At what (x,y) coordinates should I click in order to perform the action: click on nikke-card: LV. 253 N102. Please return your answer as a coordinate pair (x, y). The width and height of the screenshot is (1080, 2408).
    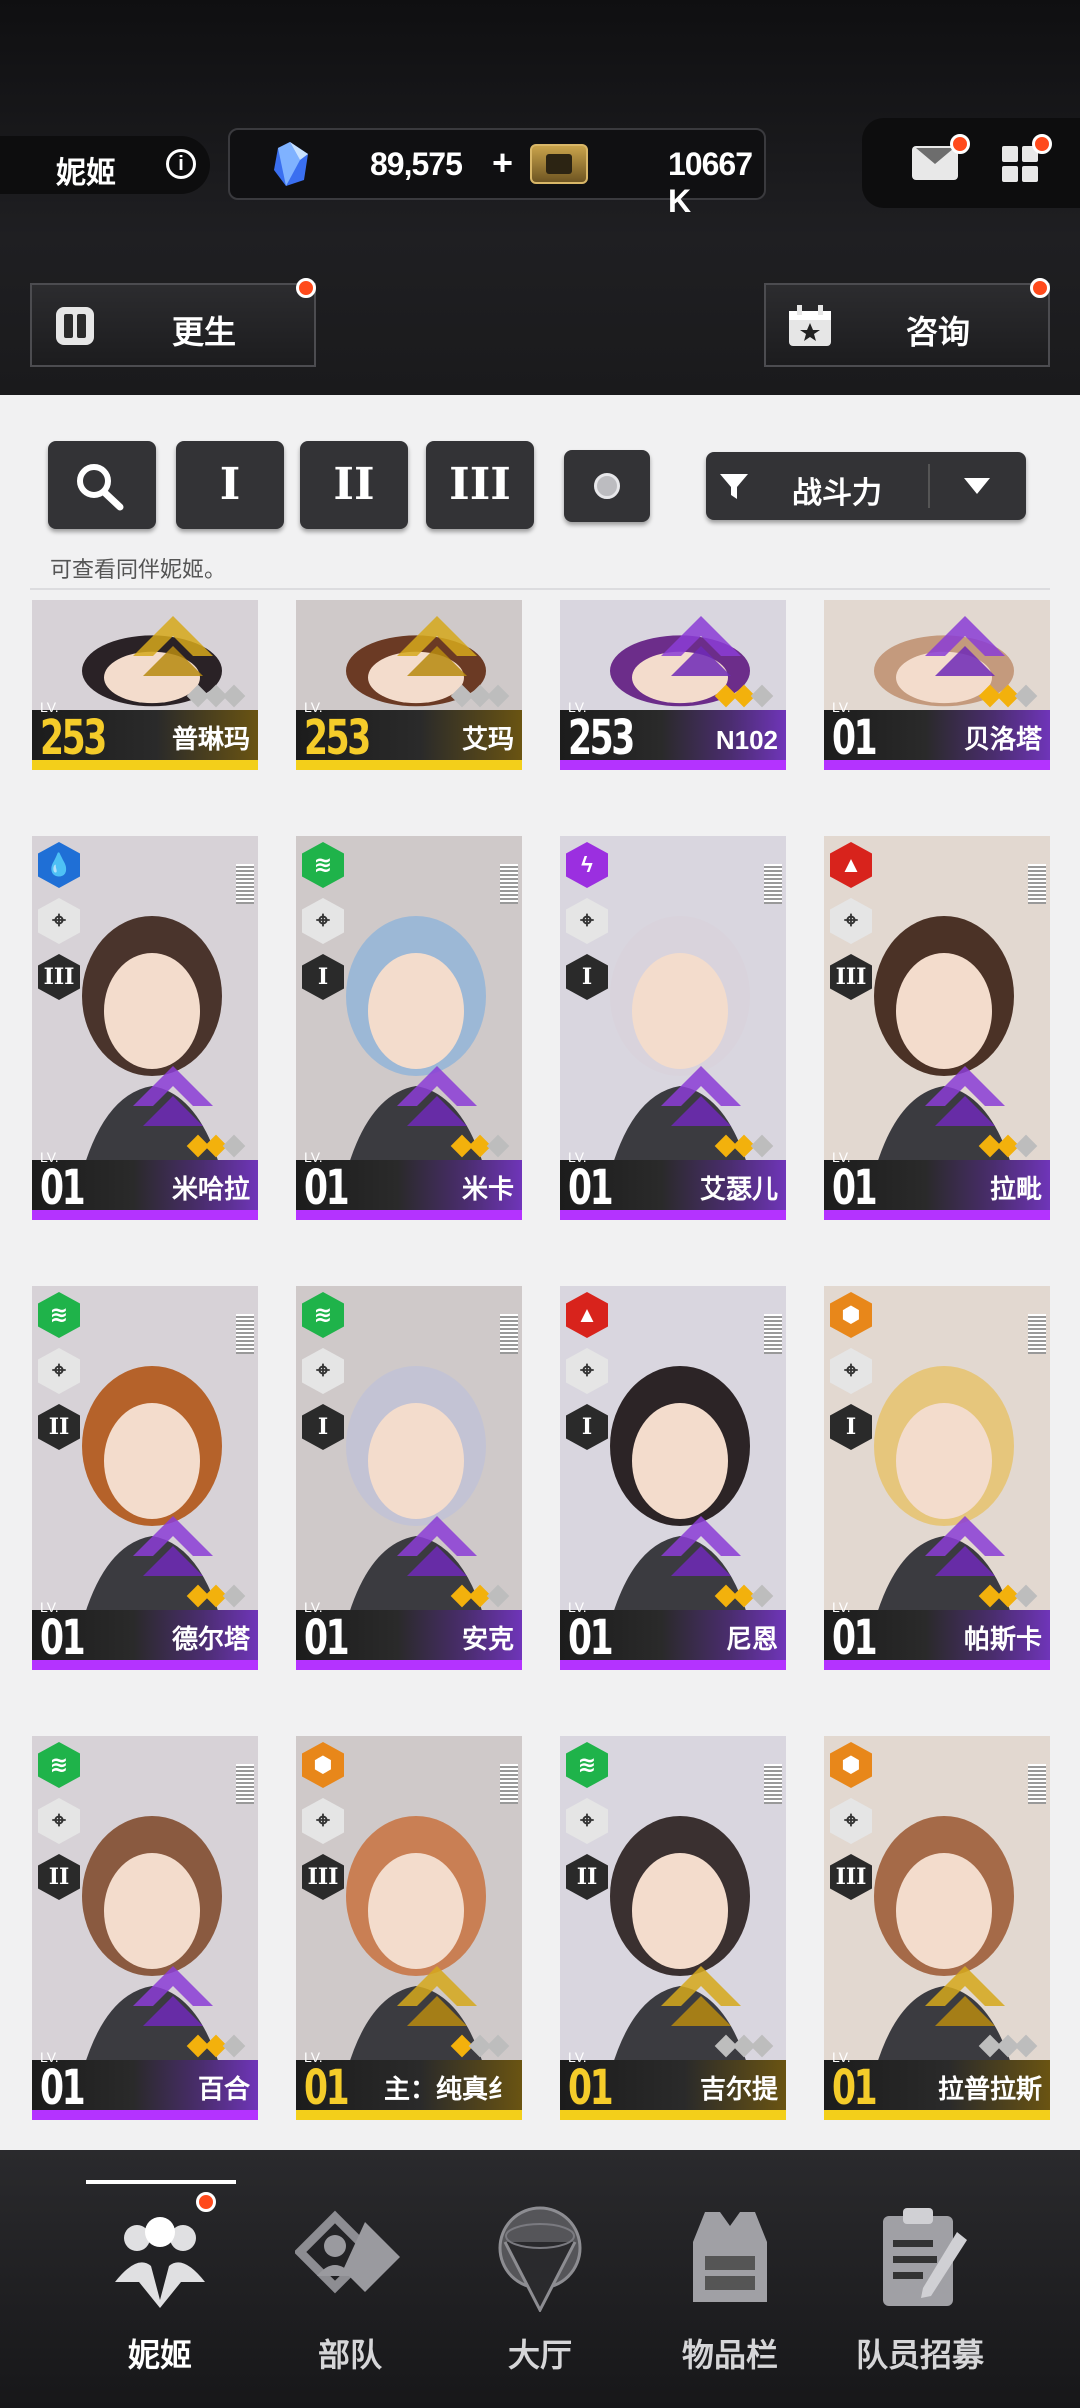
    Looking at the image, I should click on (673, 685).